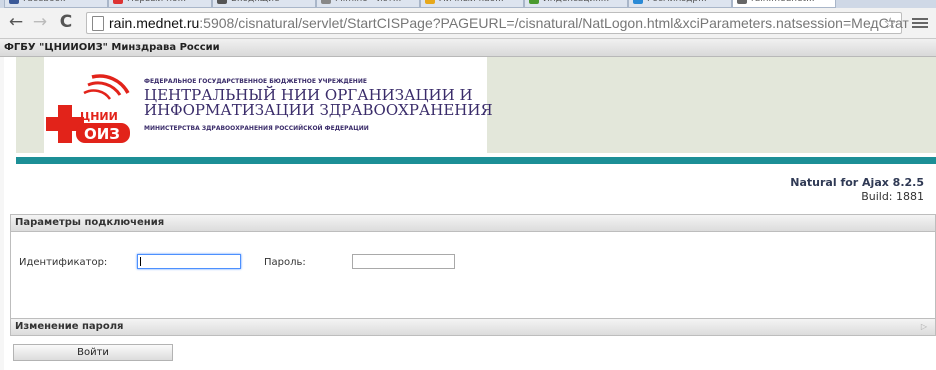 This screenshot has width=936, height=370. Describe the element at coordinates (892, 196) in the screenshot. I see `build-number: Build: 1881` at that location.